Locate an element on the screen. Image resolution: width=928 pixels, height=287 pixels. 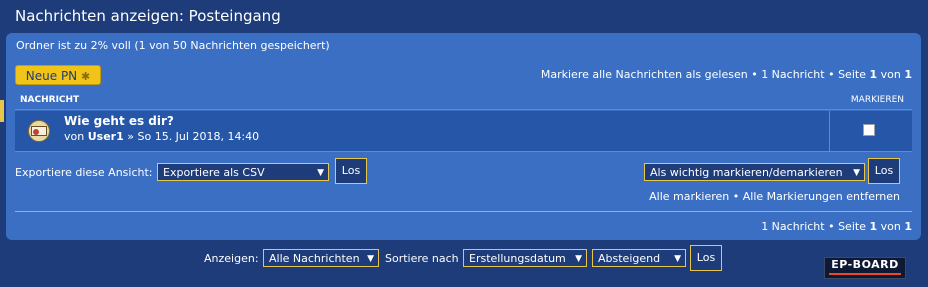
left-accent-bar is located at coordinates (2, 111).